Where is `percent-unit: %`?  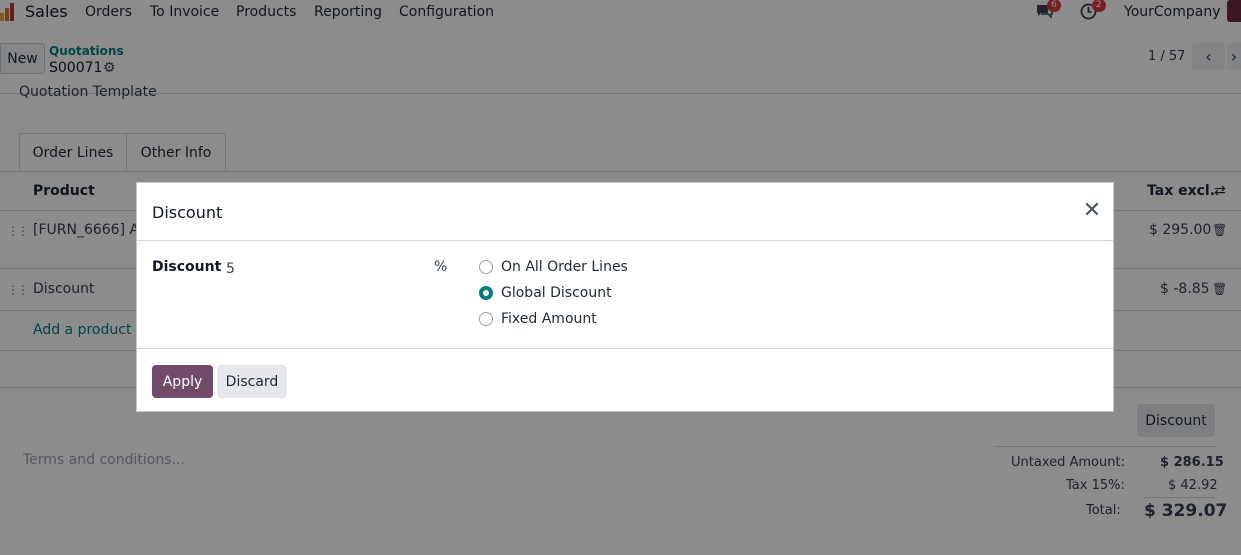
percent-unit: % is located at coordinates (441, 267).